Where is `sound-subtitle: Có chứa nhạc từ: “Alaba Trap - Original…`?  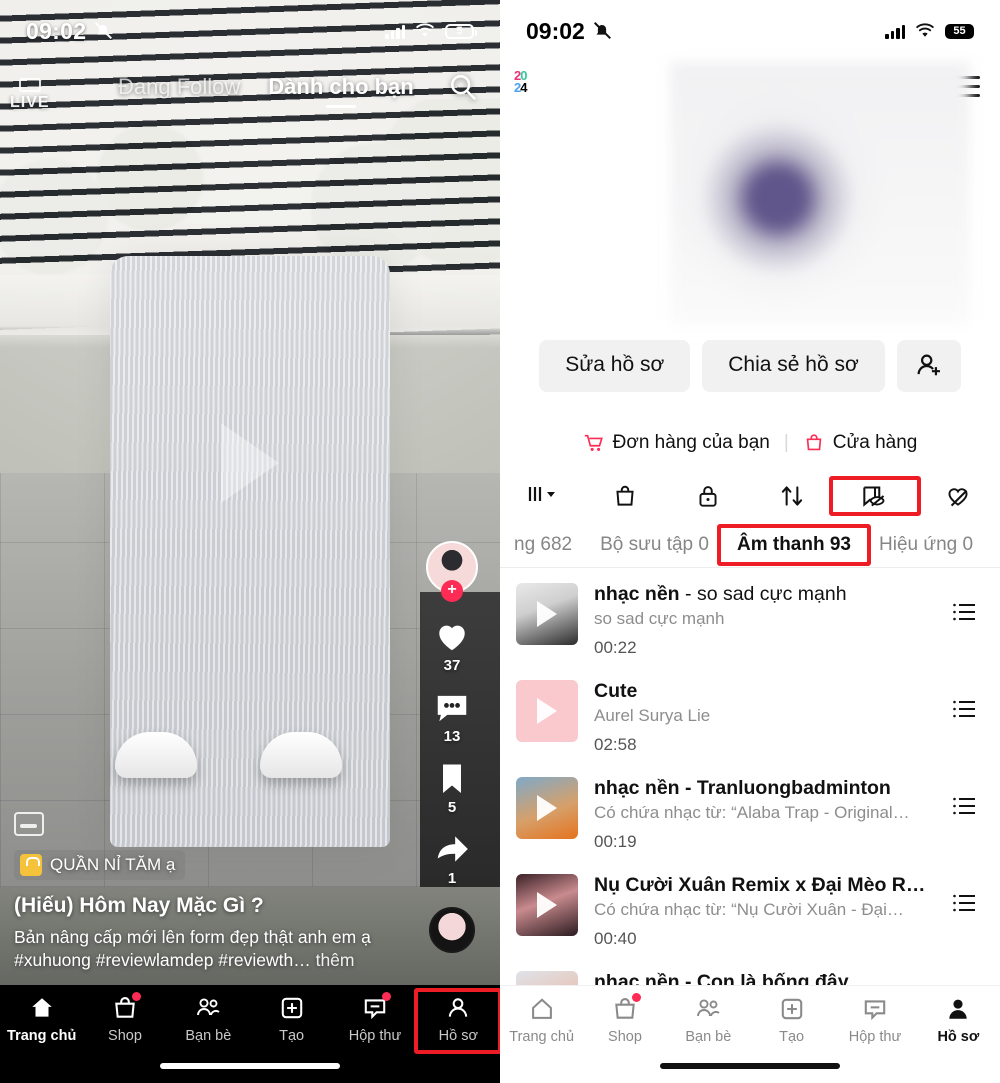
sound-subtitle: Có chứa nhạc từ: “Alaba Trap - Original… is located at coordinates (752, 812).